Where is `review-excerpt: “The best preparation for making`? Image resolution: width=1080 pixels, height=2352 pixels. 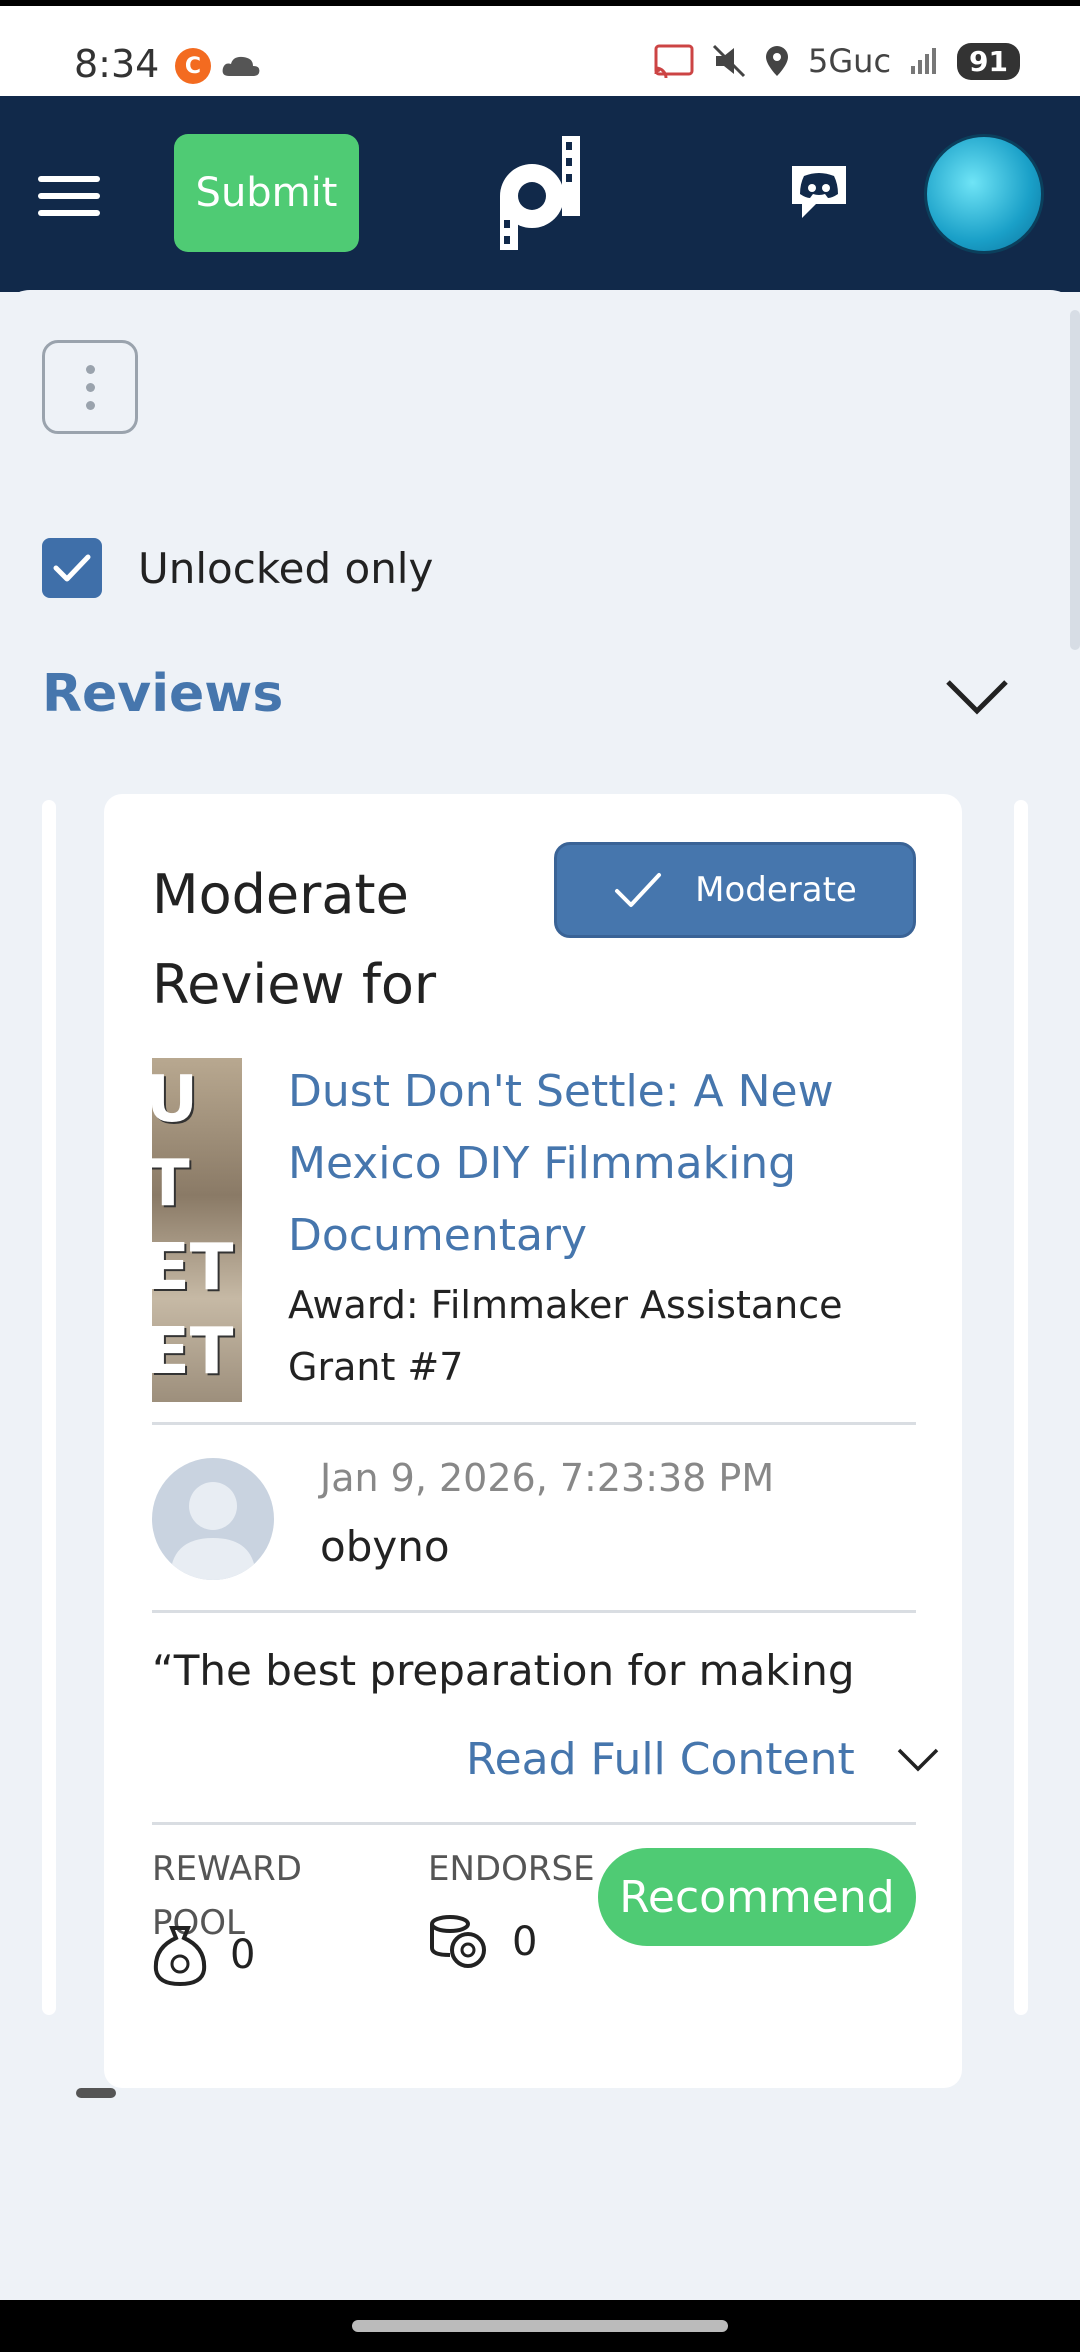
review-excerpt: “The best preparation for making is located at coordinates (503, 1670).